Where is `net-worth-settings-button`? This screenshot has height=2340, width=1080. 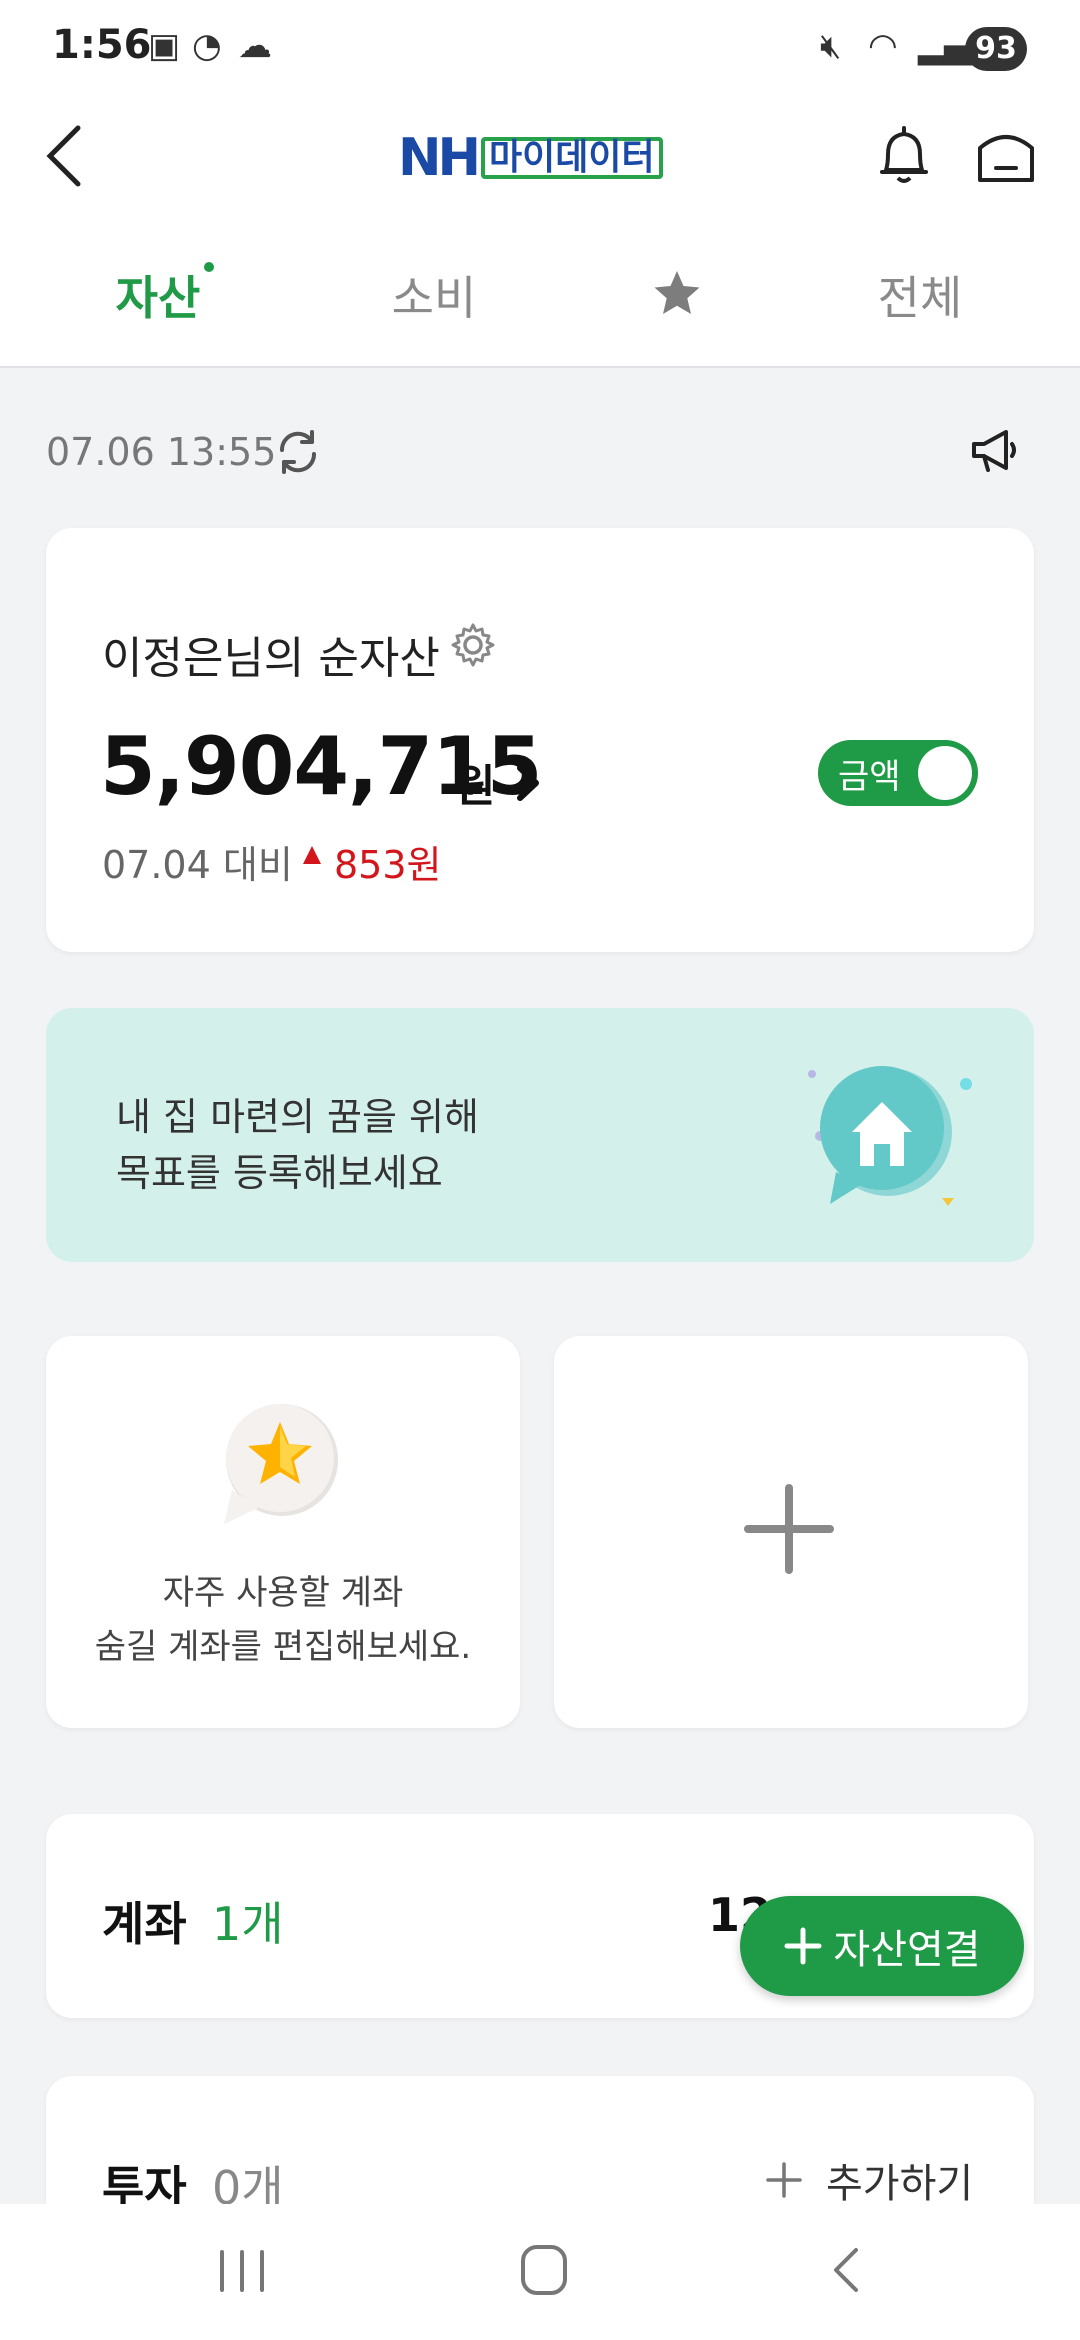
net-worth-settings-button is located at coordinates (475, 647).